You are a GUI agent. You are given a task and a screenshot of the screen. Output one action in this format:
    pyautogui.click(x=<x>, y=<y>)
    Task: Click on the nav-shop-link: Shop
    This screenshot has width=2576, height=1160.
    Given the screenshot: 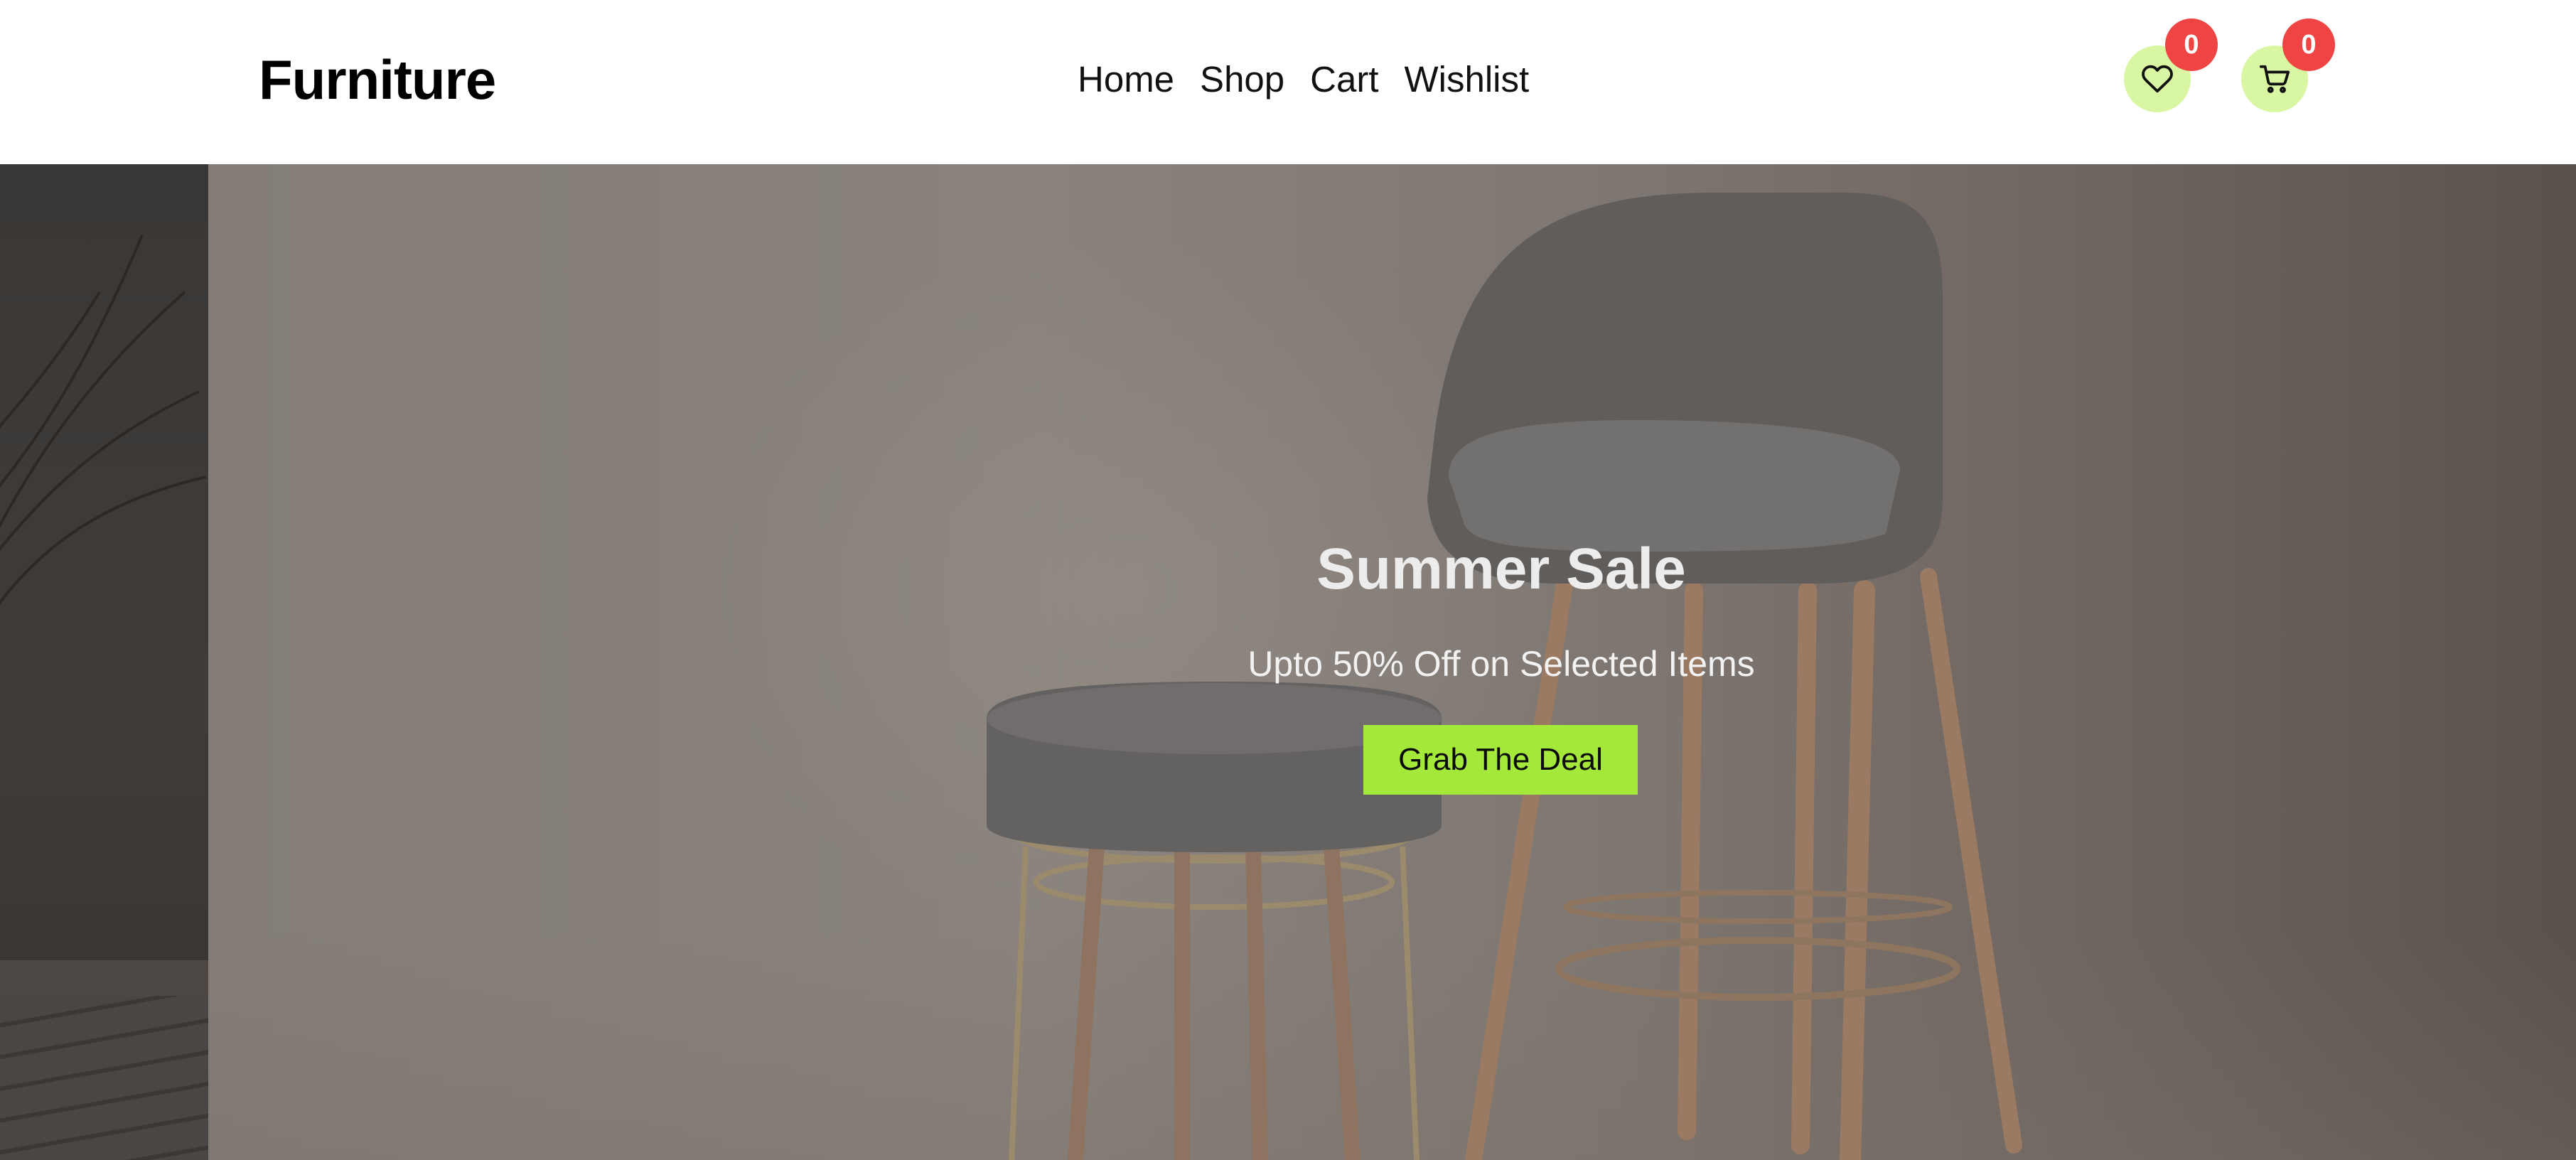 What is the action you would take?
    pyautogui.click(x=1242, y=79)
    